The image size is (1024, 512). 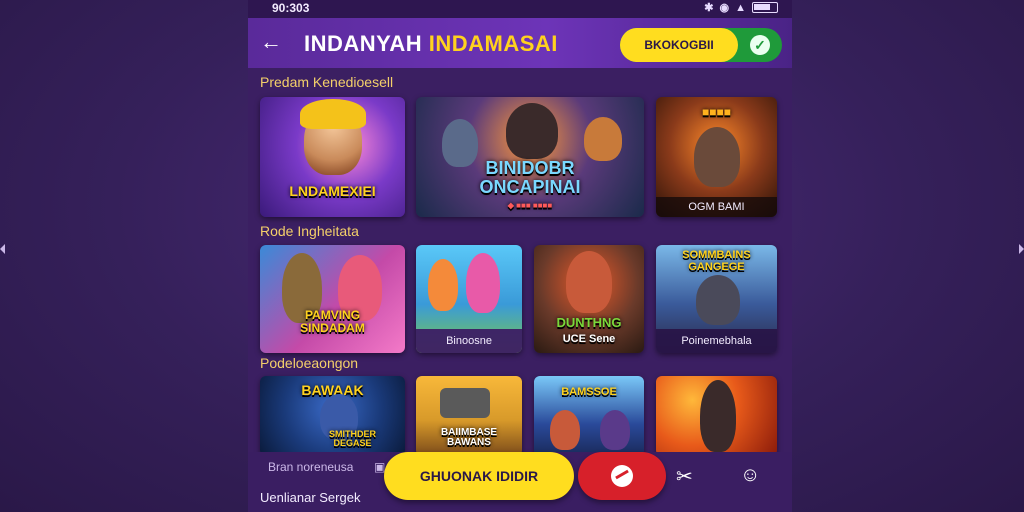 I want to click on tile-caption: DUNTHNG, so click(x=589, y=322).